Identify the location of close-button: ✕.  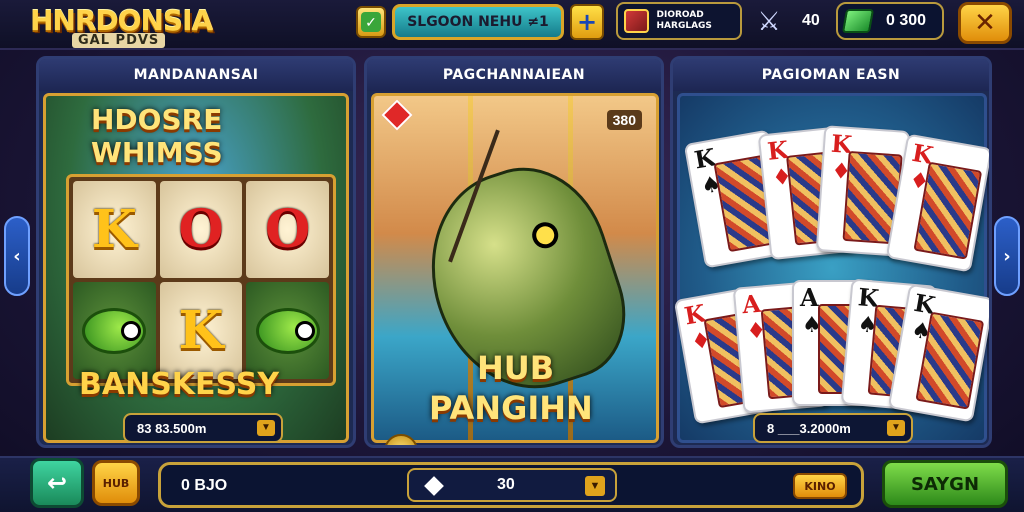
(985, 23).